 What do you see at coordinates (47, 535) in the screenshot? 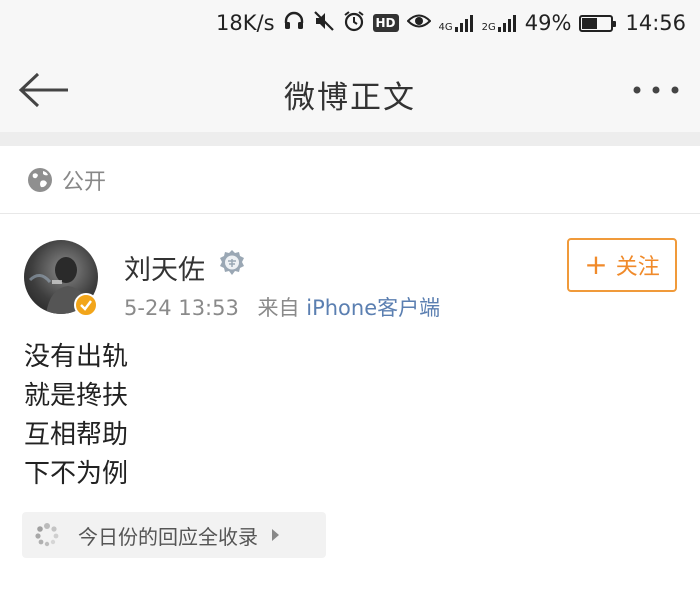
I see `loading-spinner-icon` at bounding box center [47, 535].